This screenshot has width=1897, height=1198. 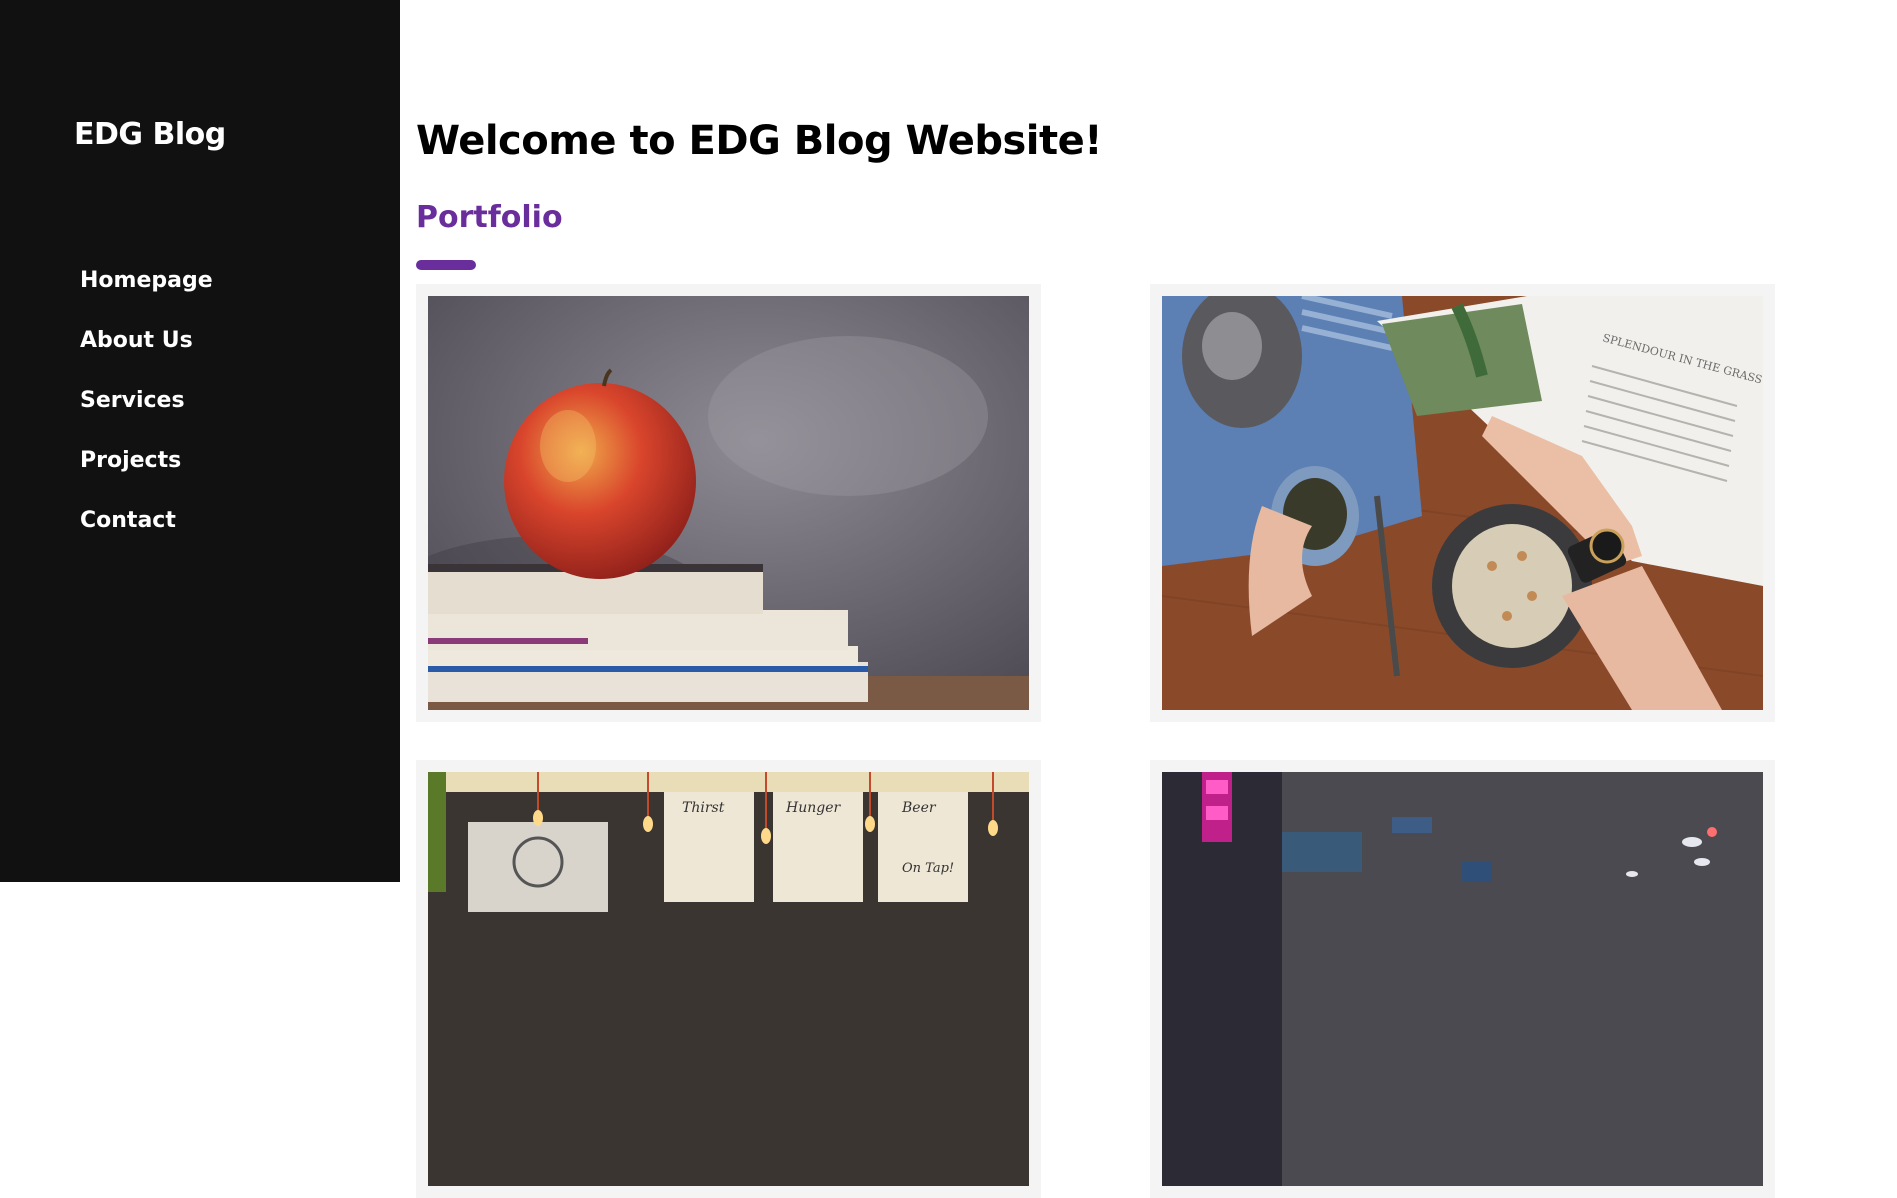 What do you see at coordinates (446, 265) in the screenshot?
I see `heading-underline` at bounding box center [446, 265].